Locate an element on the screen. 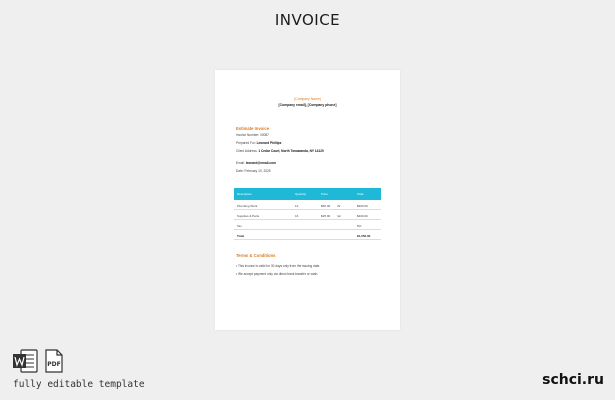 Image resolution: width=615 pixels, height=400 pixels. prepared-for-value: Leonard Phillips is located at coordinates (269, 143).